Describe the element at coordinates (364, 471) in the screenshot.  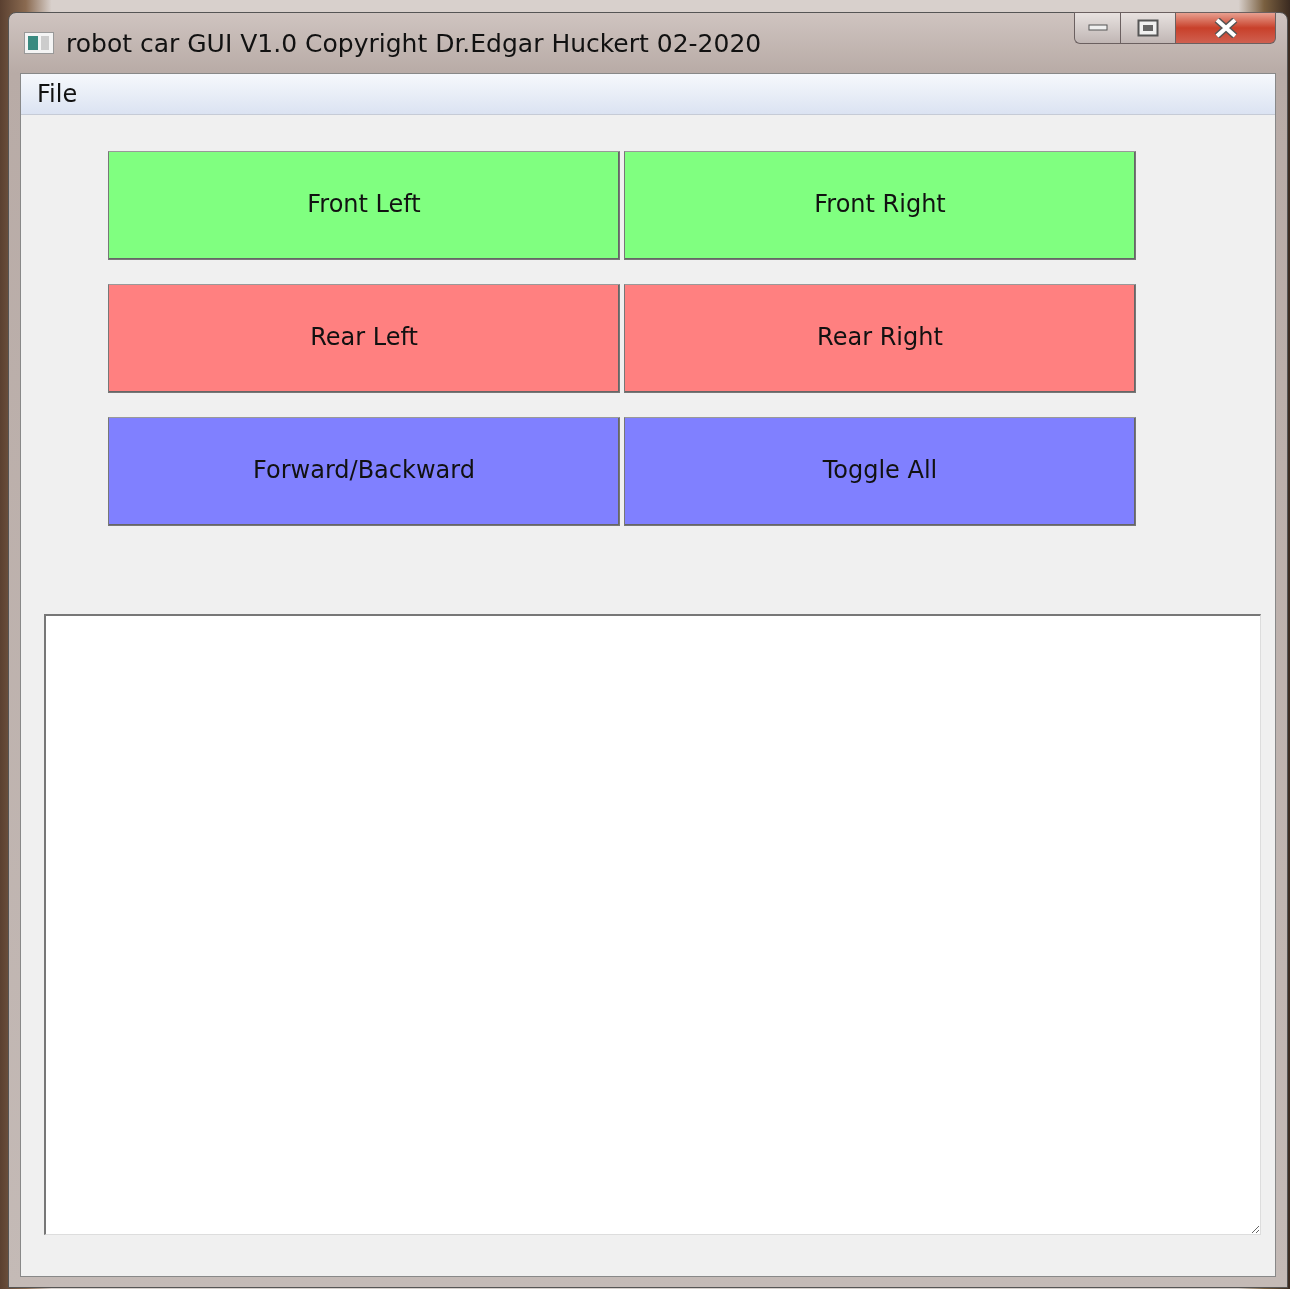
I see `control-button: Forward/Backward` at that location.